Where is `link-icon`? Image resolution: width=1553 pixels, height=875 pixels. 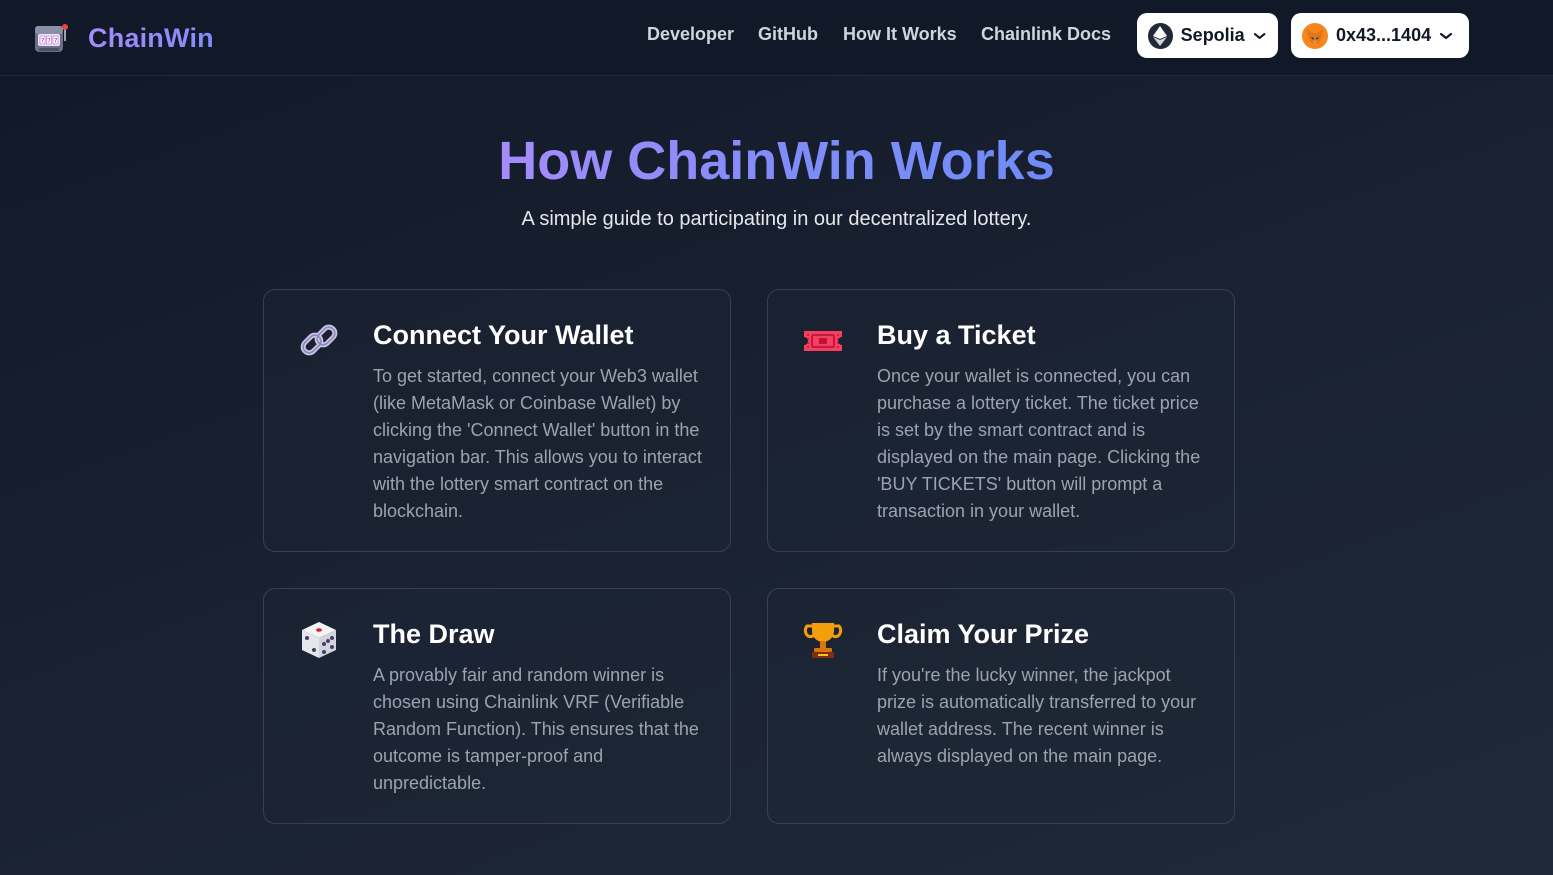
link-icon is located at coordinates (319, 340).